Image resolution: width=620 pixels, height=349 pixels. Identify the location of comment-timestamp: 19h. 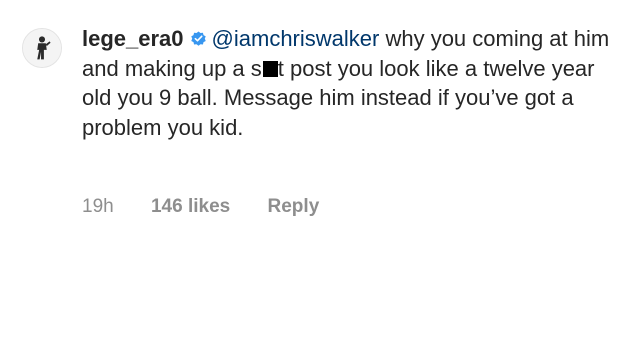
(98, 206).